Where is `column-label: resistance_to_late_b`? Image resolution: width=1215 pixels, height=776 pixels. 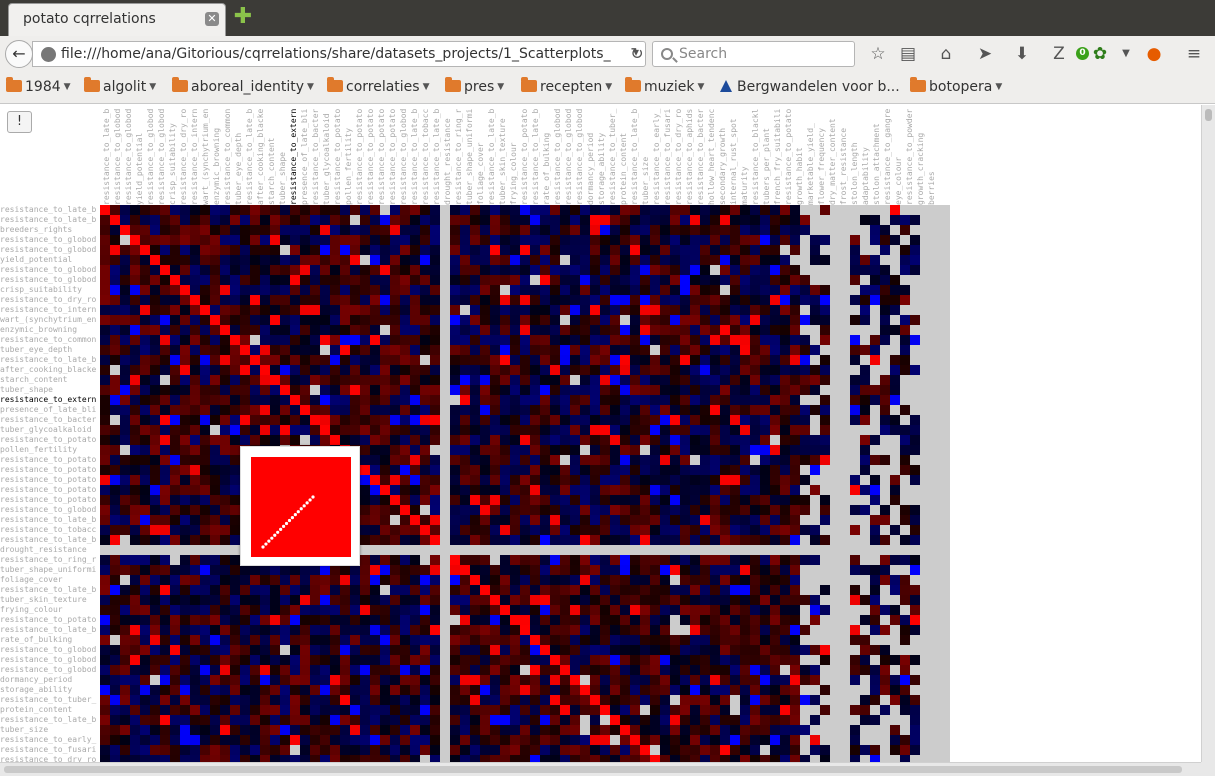
column-label: resistance_to_late_b is located at coordinates (106, 157).